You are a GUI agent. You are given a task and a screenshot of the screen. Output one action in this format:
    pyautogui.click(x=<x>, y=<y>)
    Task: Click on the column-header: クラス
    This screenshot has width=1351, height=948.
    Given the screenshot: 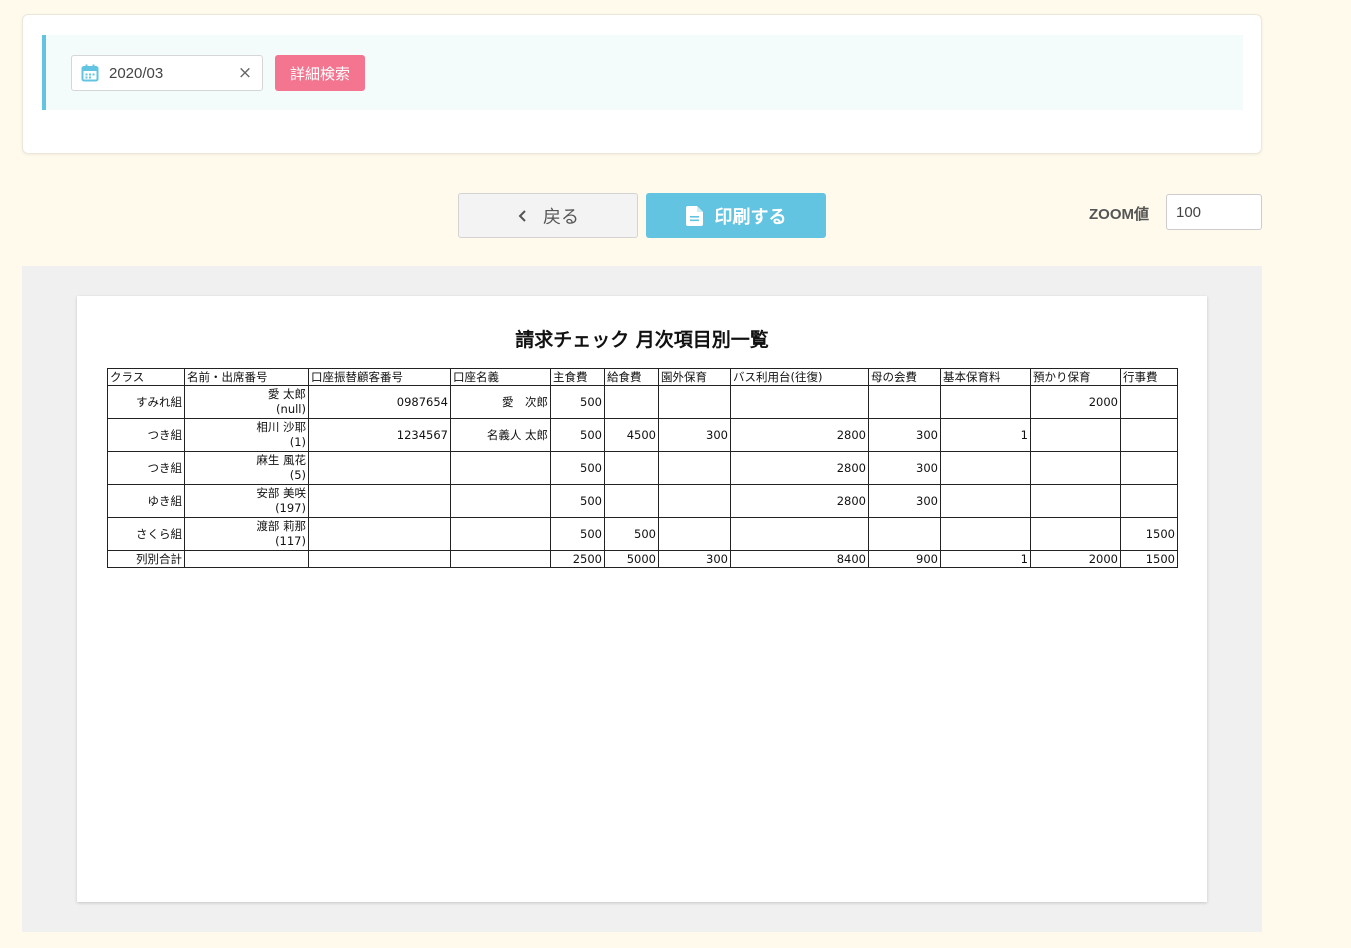 What is the action you would take?
    pyautogui.click(x=146, y=377)
    